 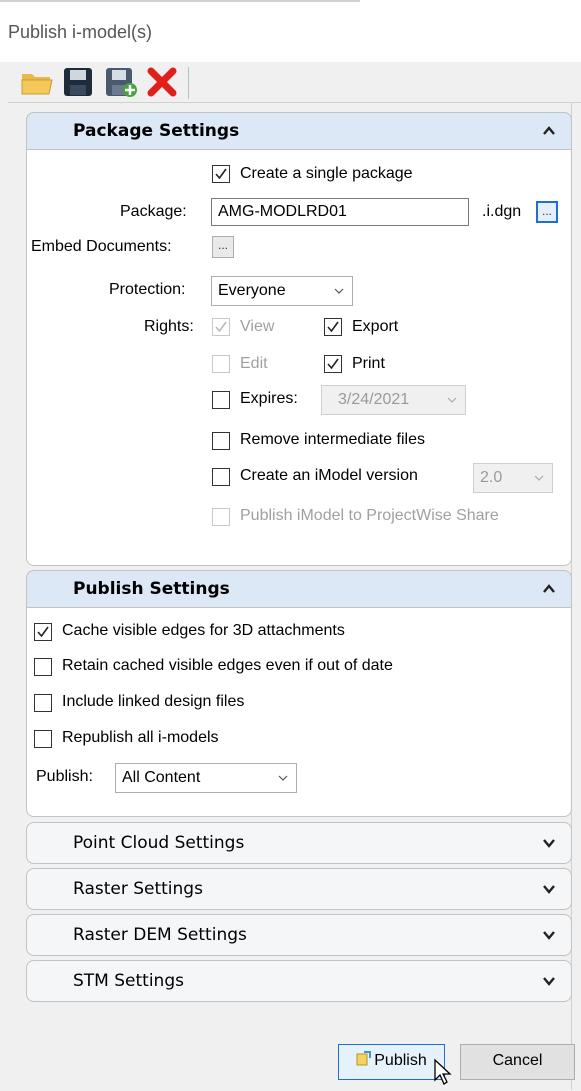 I want to click on open-folder-icon, so click(x=36, y=82).